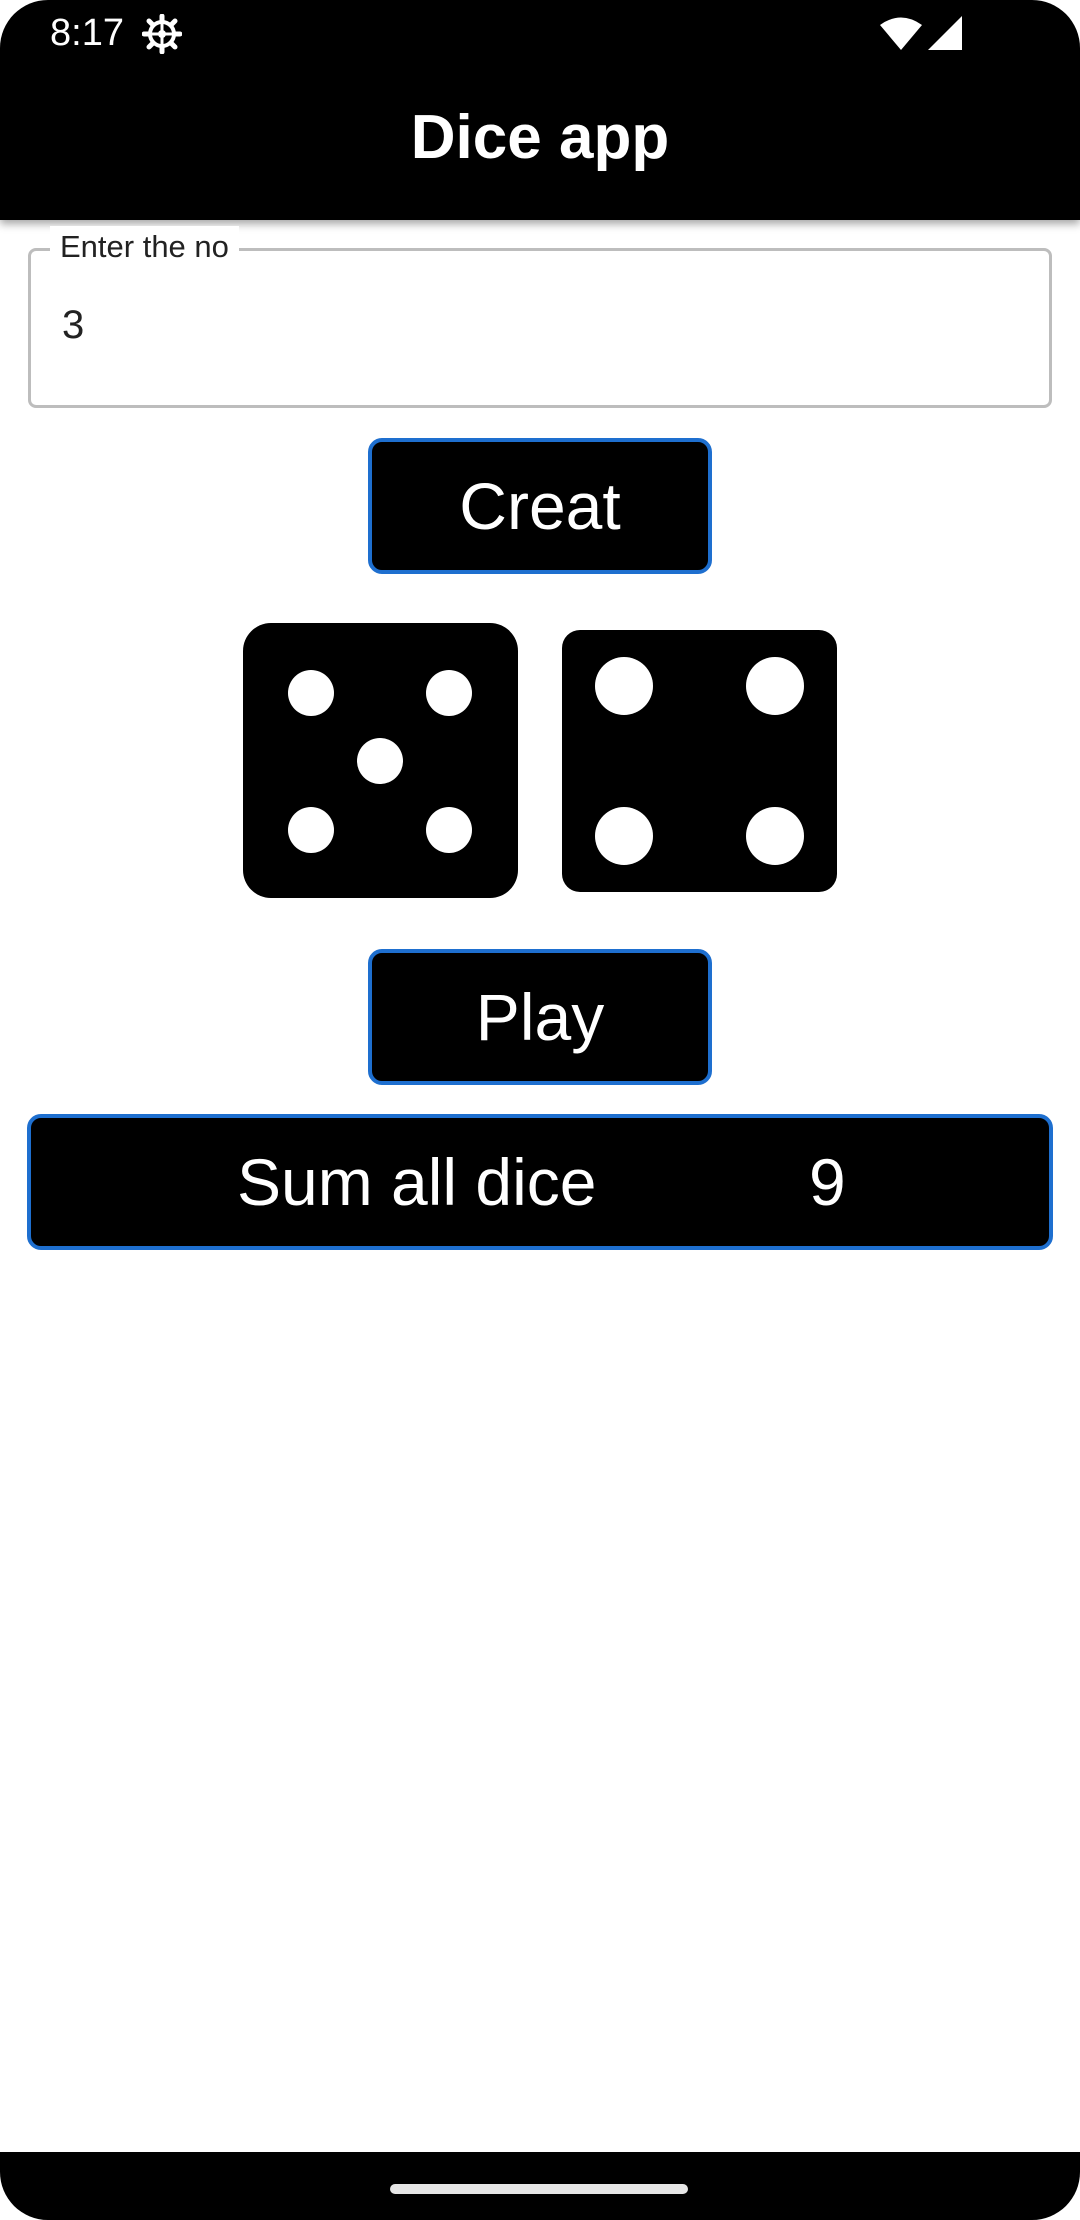 The height and width of the screenshot is (2220, 1080). Describe the element at coordinates (162, 34) in the screenshot. I see `settings-icon` at that location.